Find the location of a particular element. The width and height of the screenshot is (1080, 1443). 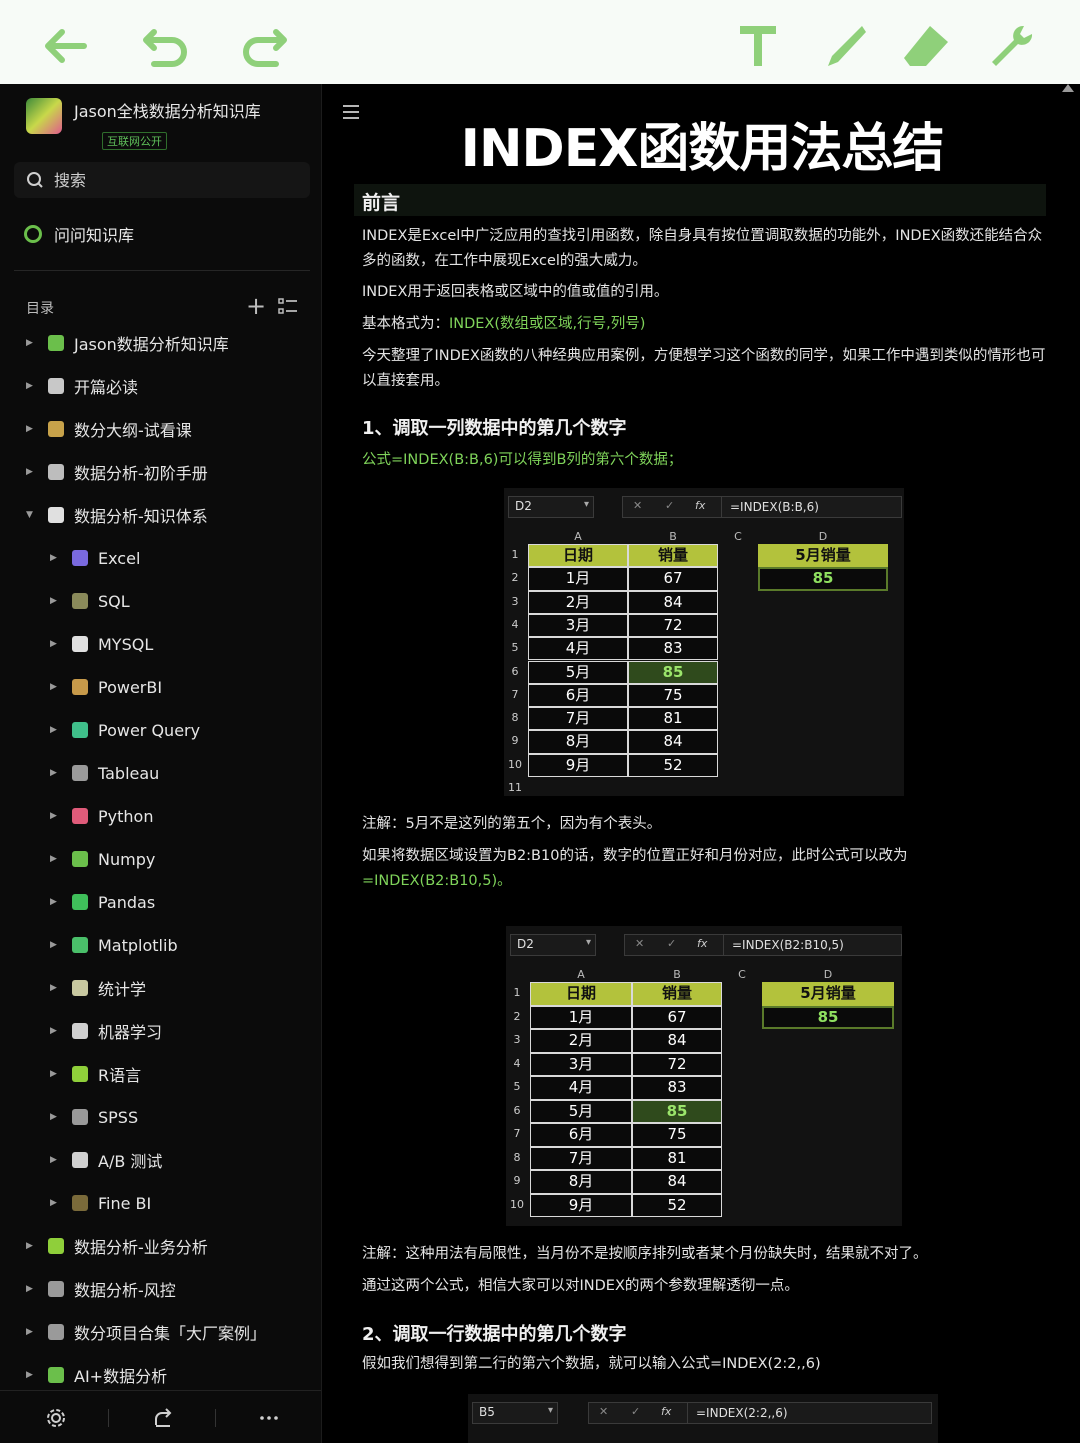

function-icon: fx is located at coordinates (700, 505).